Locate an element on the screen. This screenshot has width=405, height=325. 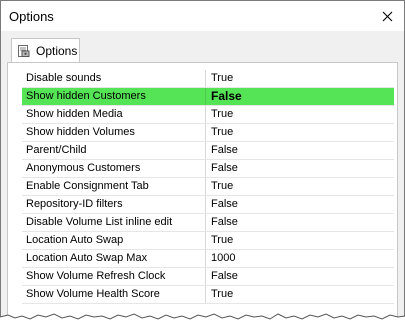
property-row: Show hidden Customers False is located at coordinates (208, 97).